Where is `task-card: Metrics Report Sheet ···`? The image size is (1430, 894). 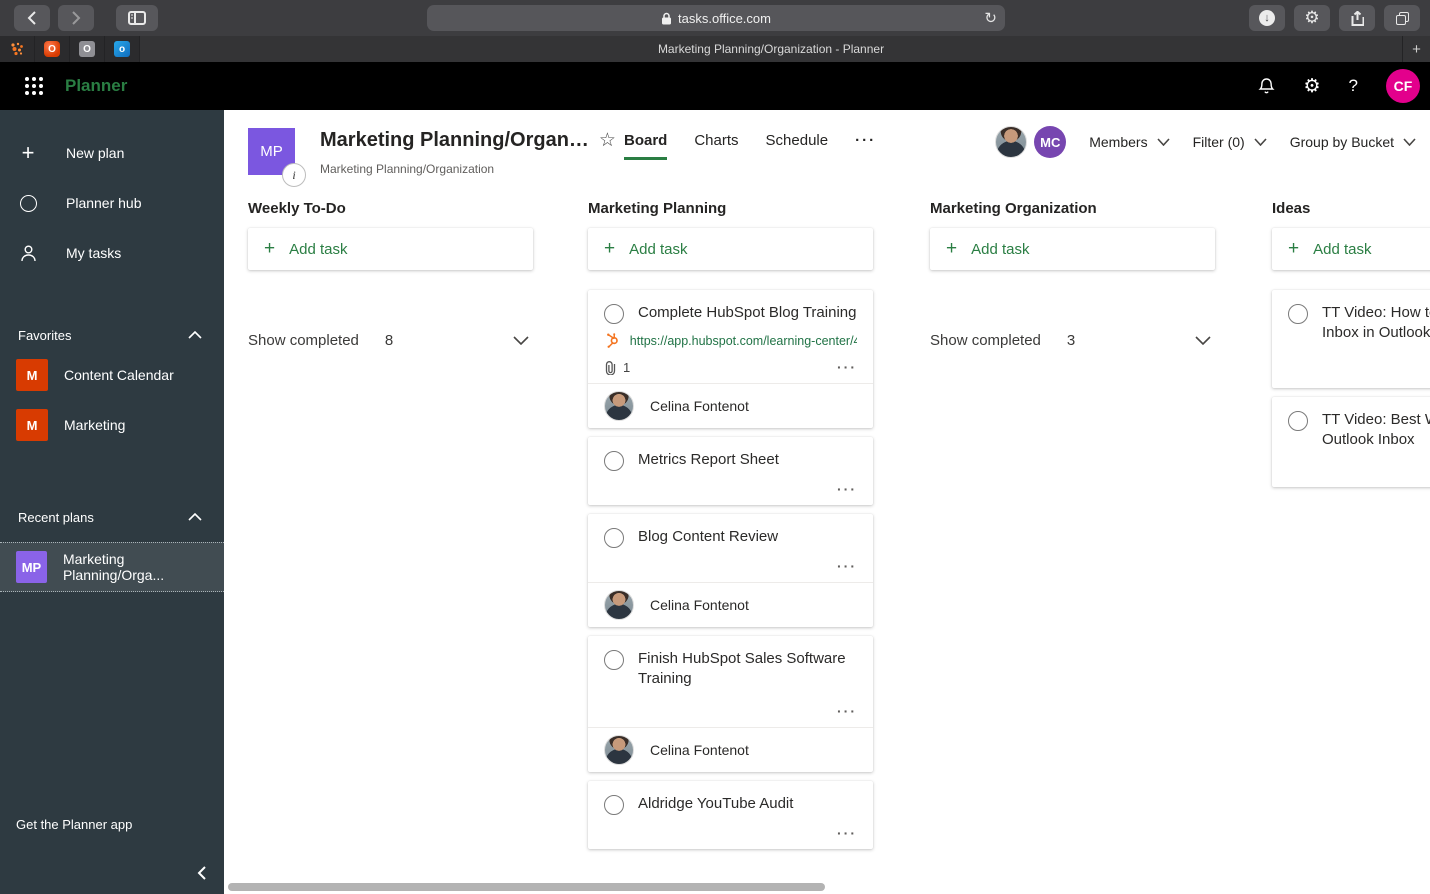
task-card: Metrics Report Sheet ··· is located at coordinates (730, 471).